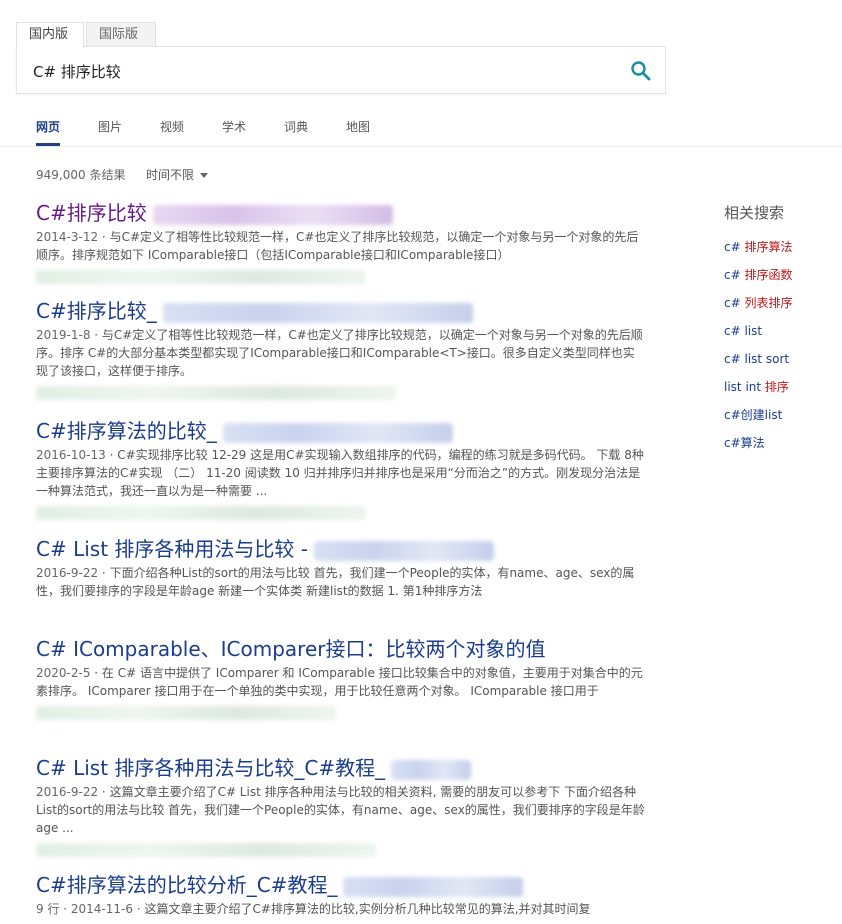  I want to click on result-title: C#排序比较_, so click(96, 311).